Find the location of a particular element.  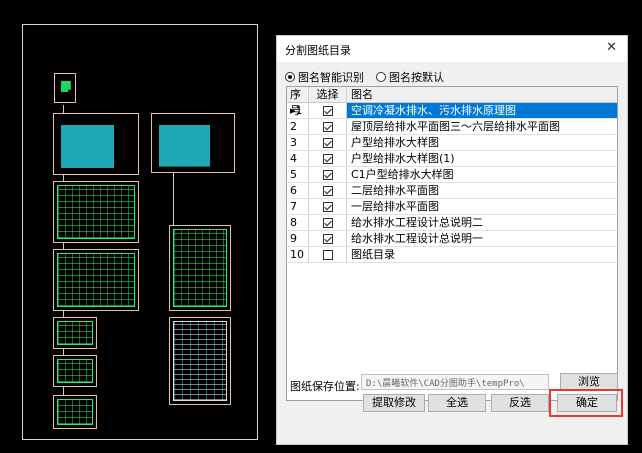

table-row: 2 屋顶层给排水平面图三～六层给排水平面图 is located at coordinates (452, 127).